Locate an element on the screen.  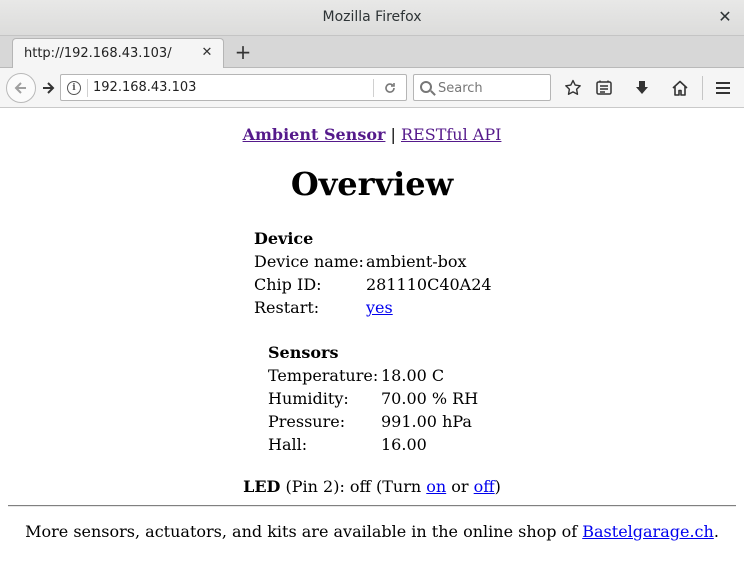
window-title: Mozilla Firefox is located at coordinates (372, 17).